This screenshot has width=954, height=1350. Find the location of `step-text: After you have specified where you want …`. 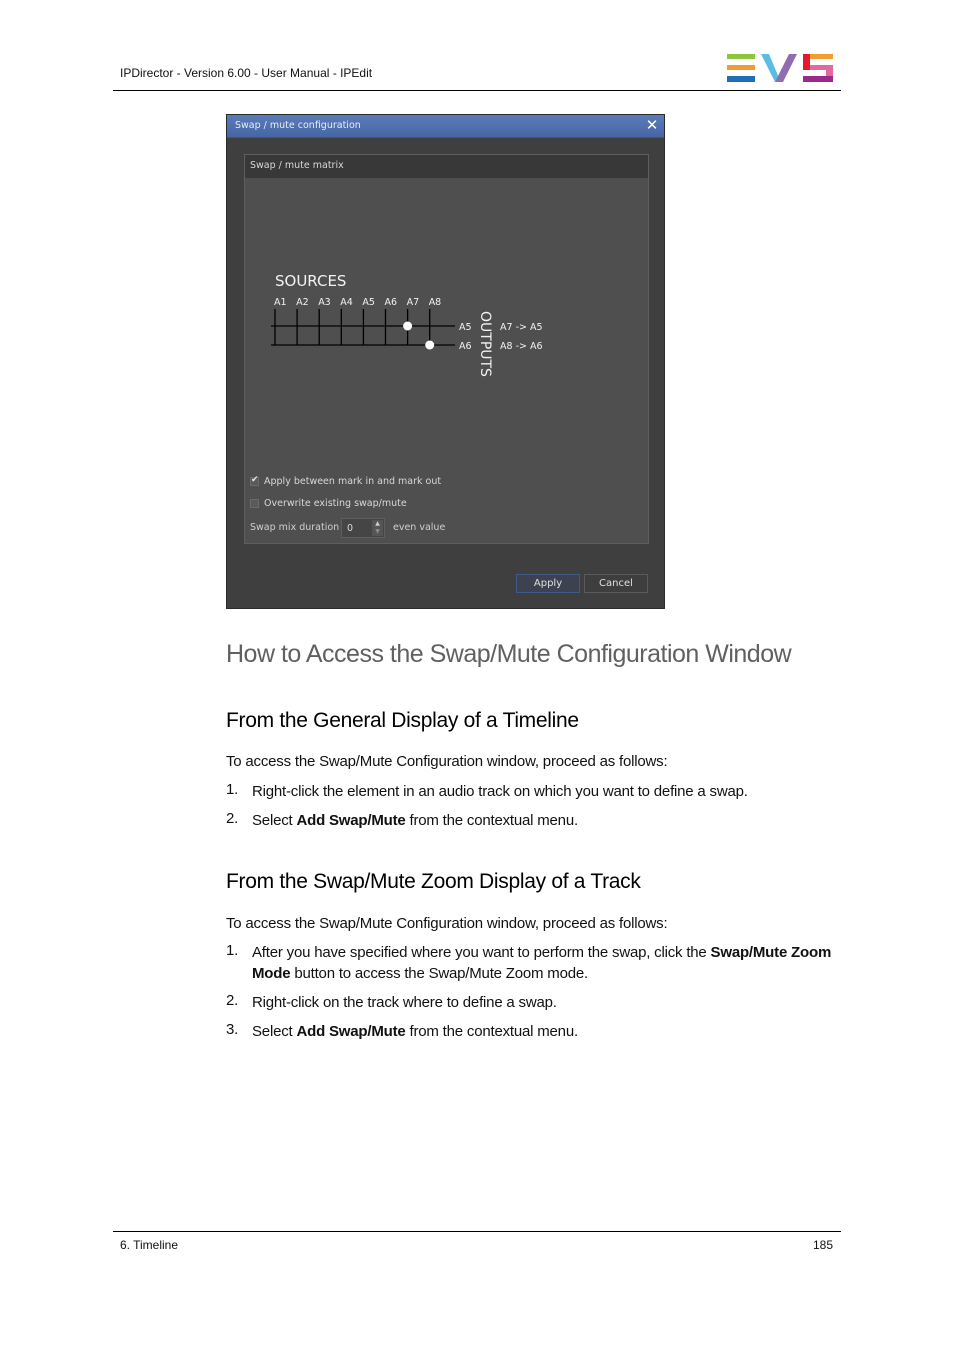

step-text: After you have specified where you want … is located at coordinates (542, 963).